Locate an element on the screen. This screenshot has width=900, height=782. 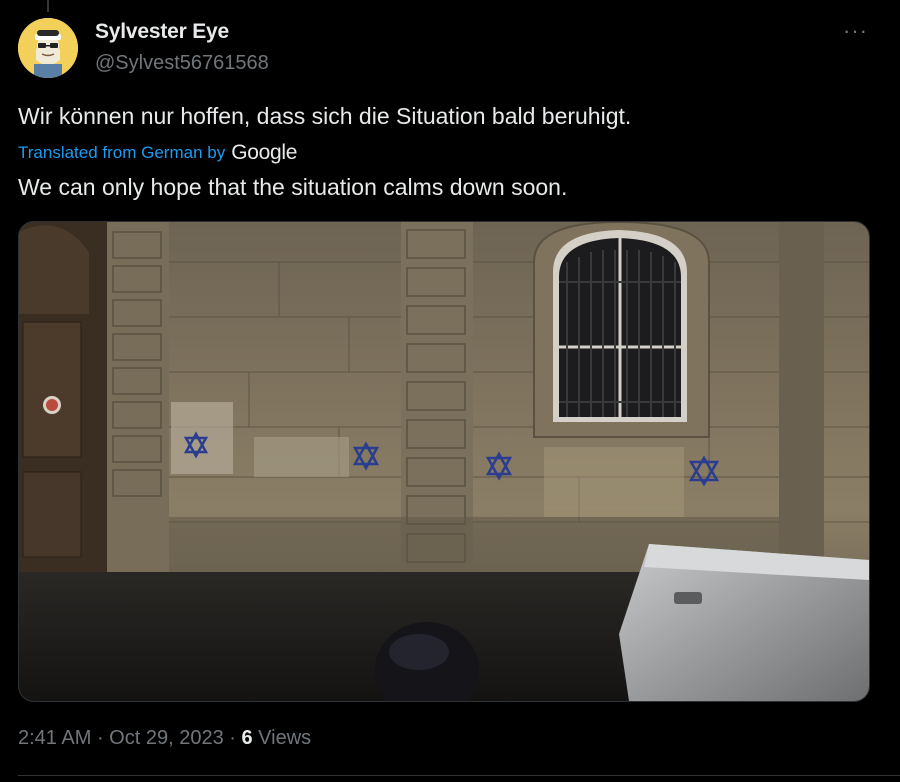
thread-connector-line is located at coordinates (48, 6).